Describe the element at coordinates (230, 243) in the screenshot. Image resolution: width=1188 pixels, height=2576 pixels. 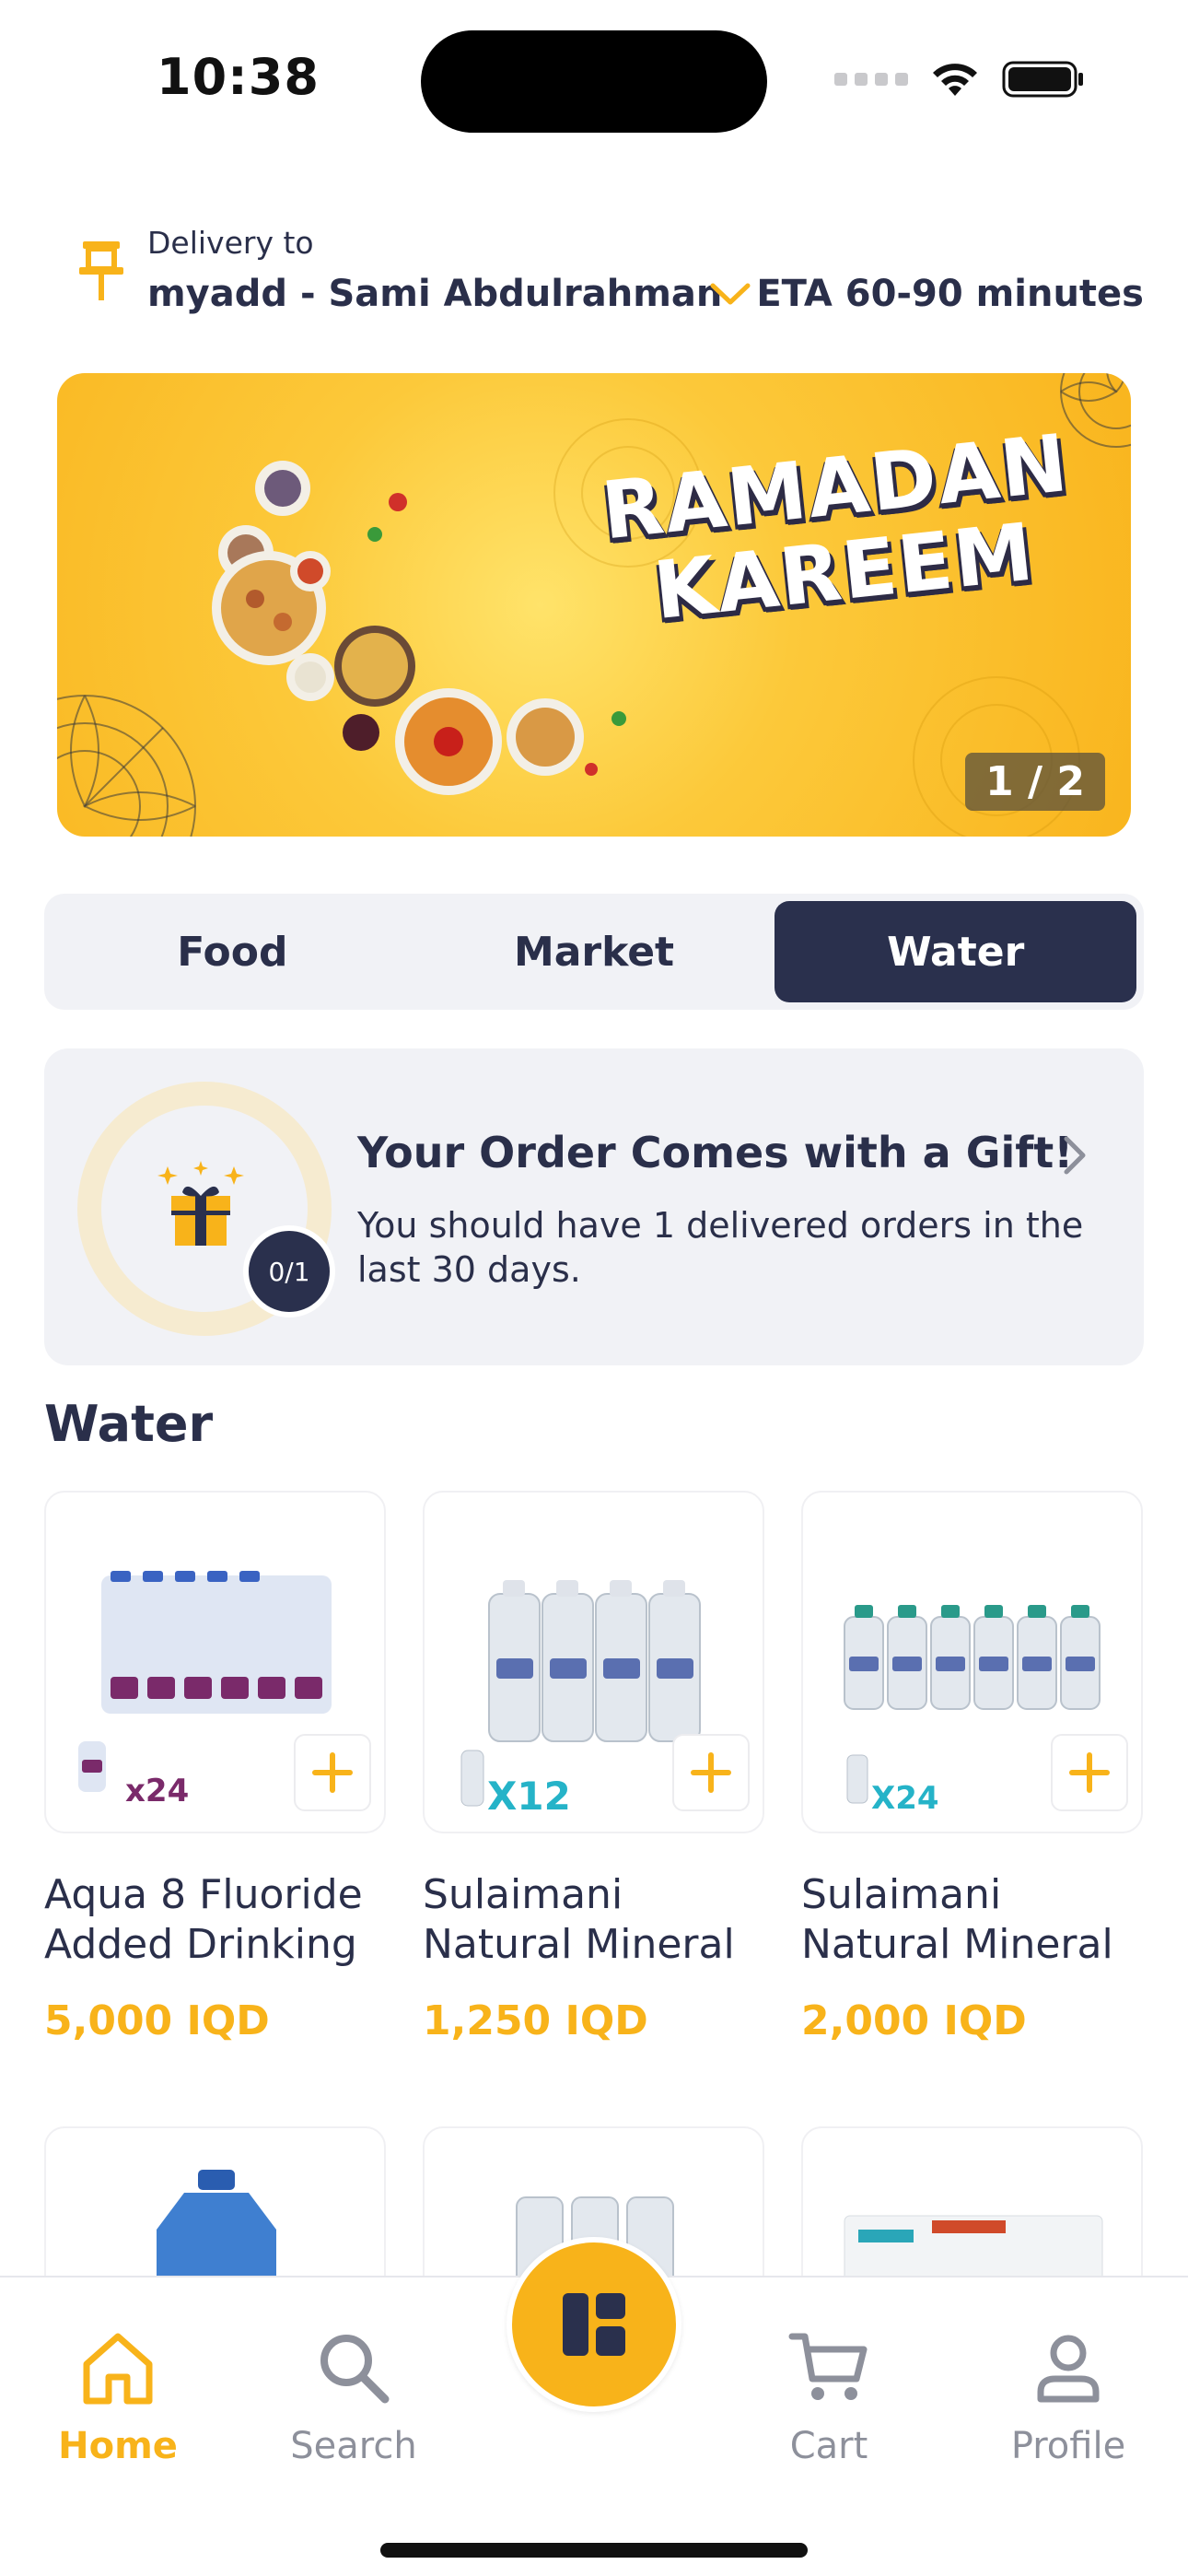
I see `delivery-label: Delivery to` at that location.